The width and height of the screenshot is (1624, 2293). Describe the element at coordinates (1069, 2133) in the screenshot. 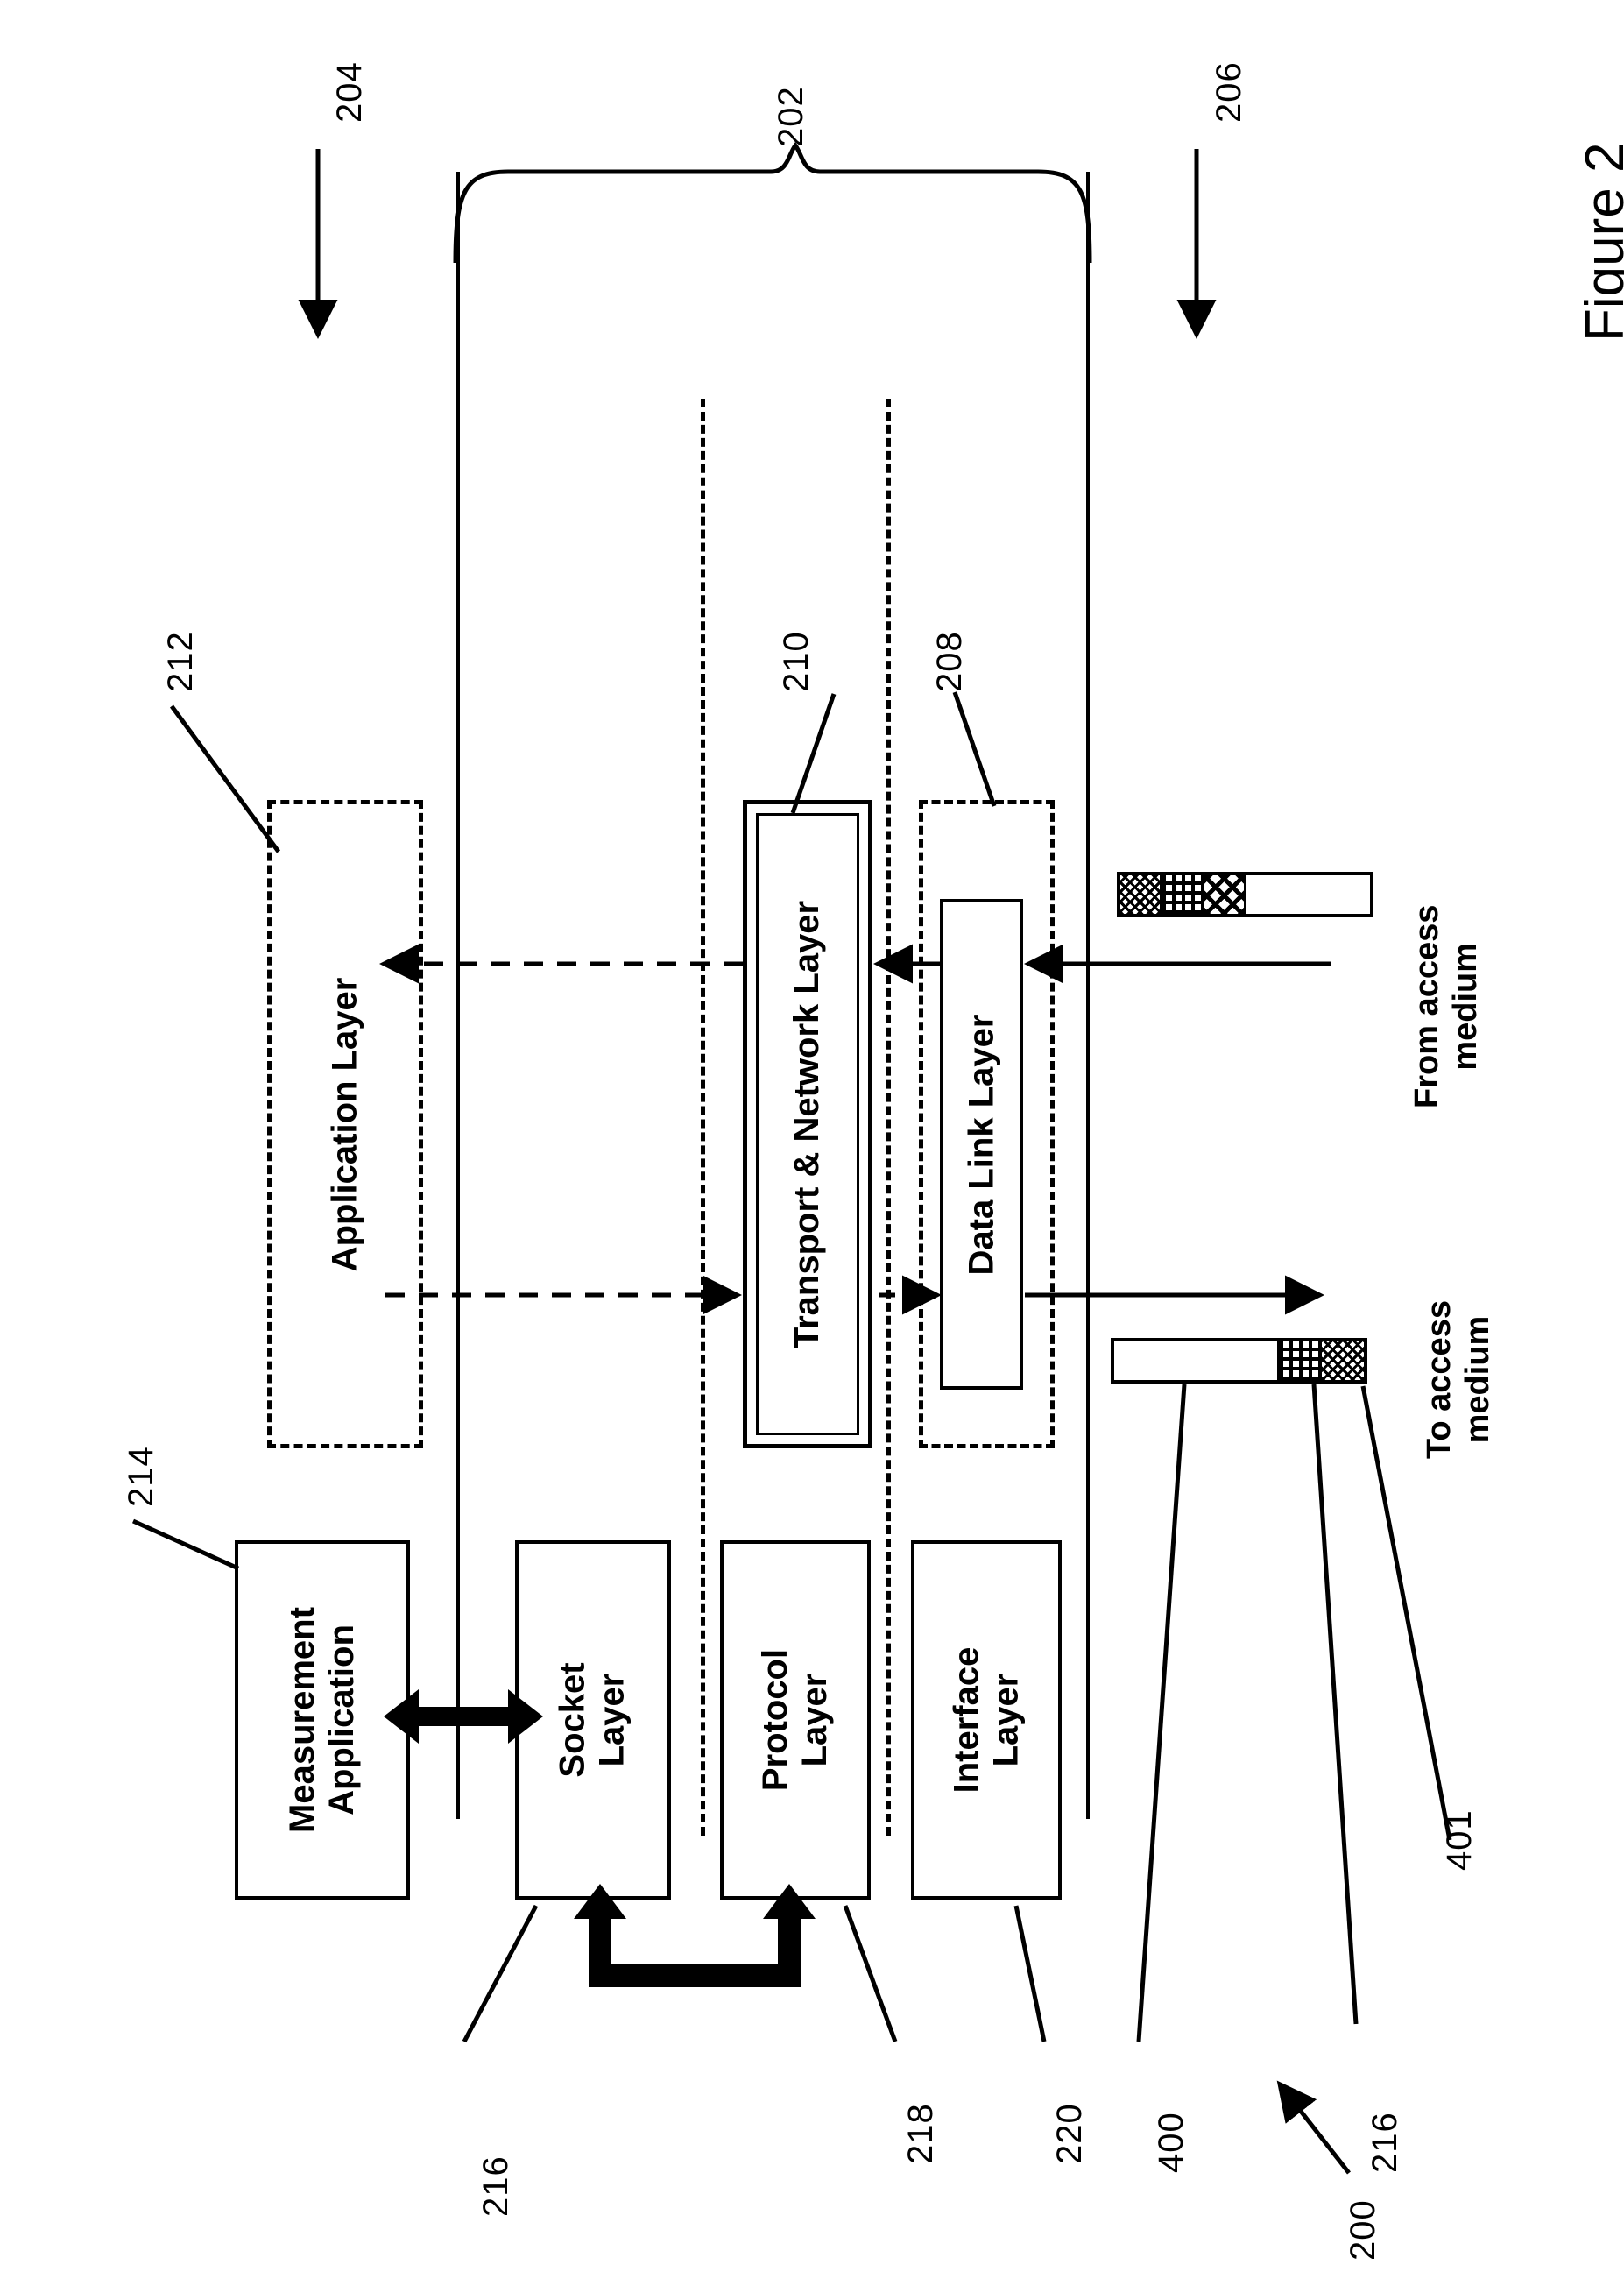

I see `ref-220: 220` at that location.